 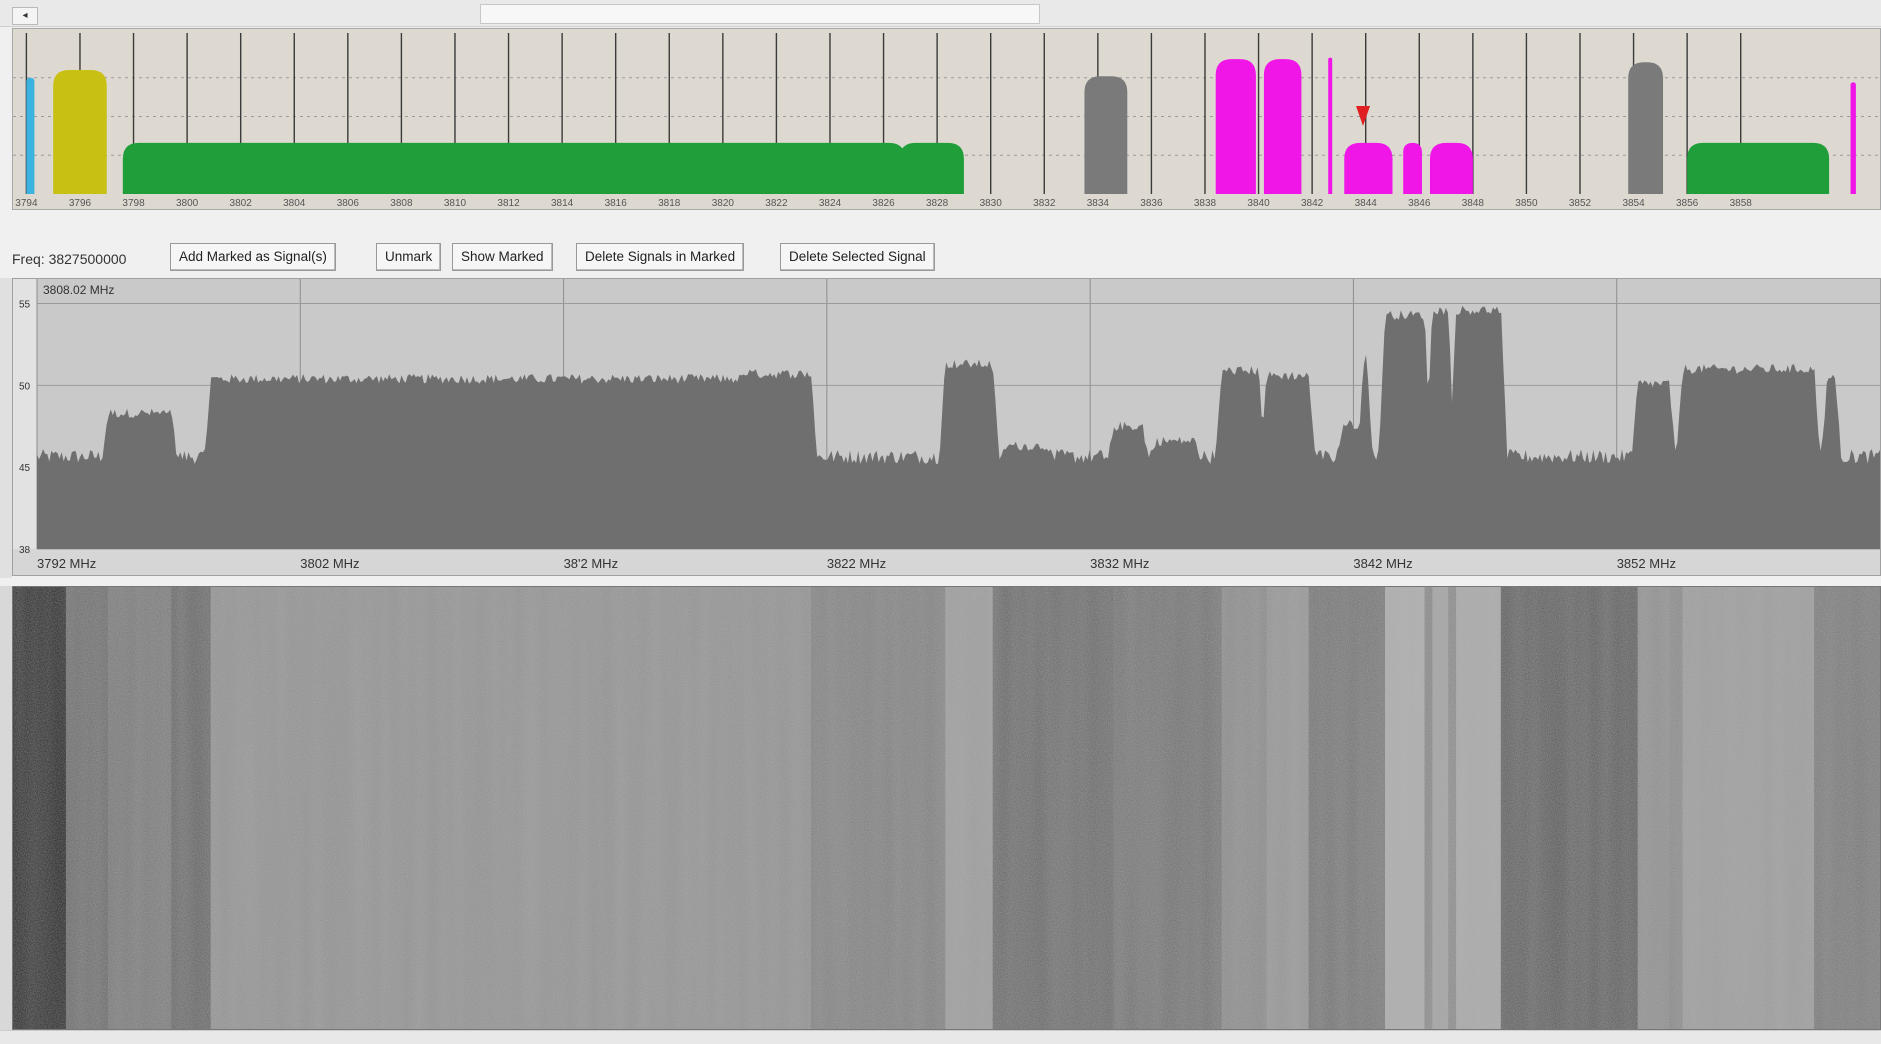 I want to click on top-scrollbar: ◂, so click(x=940, y=13).